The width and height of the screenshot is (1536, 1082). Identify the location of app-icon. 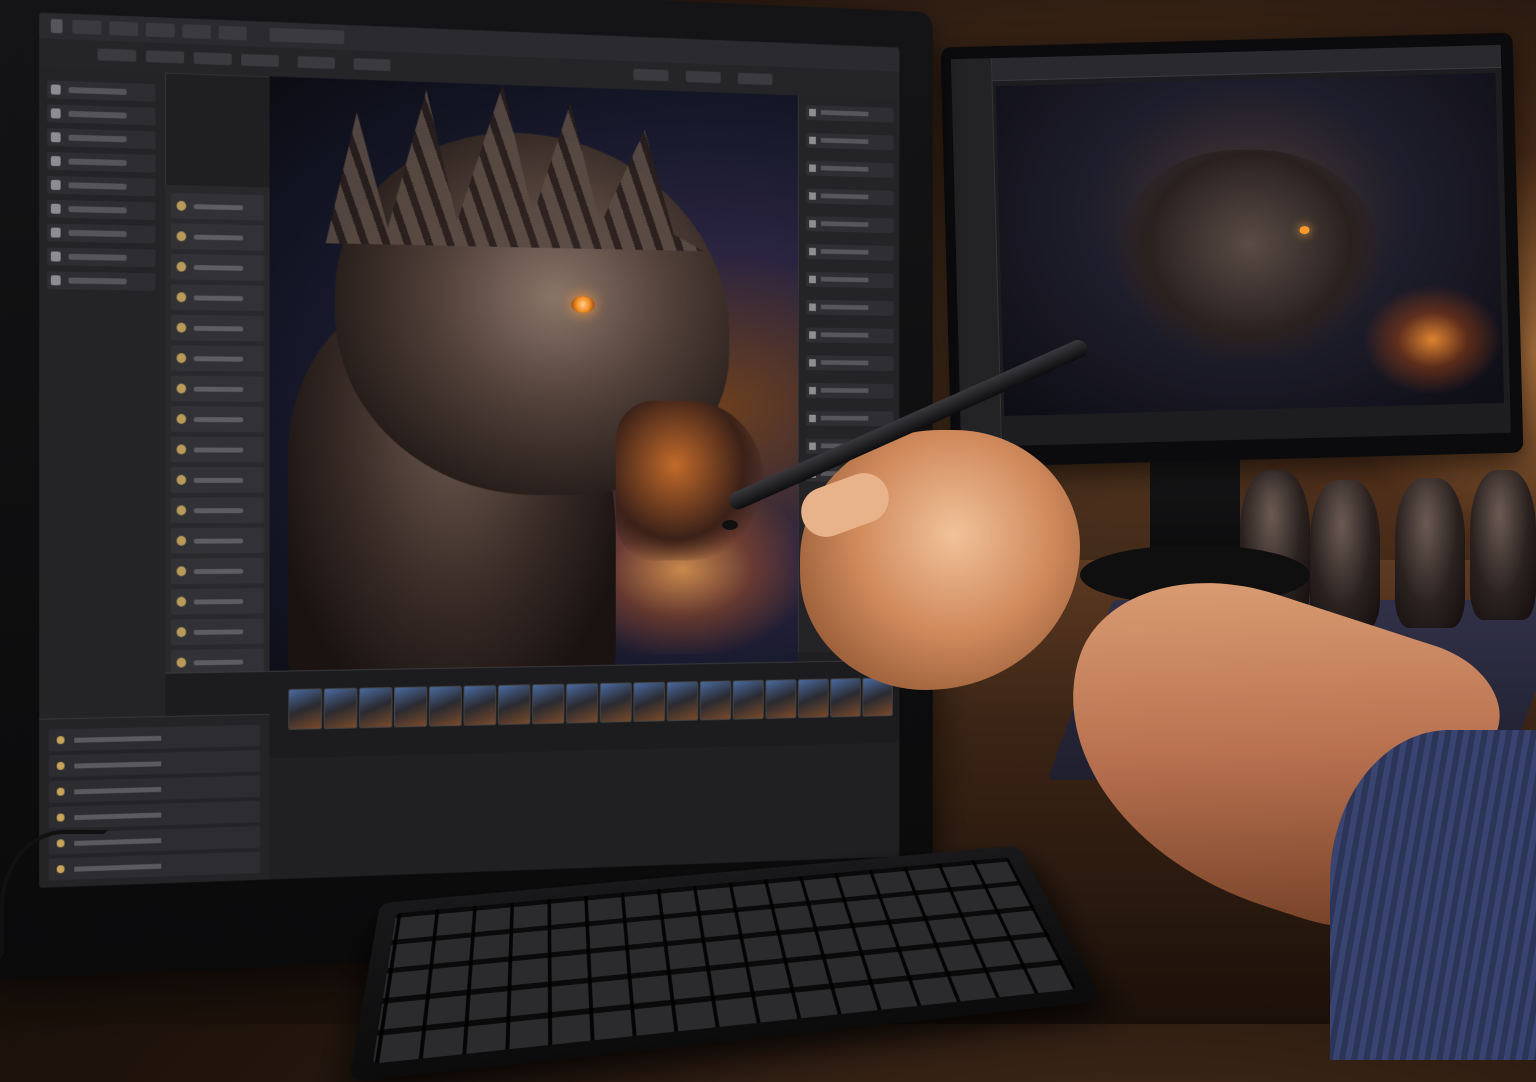
(56, 26).